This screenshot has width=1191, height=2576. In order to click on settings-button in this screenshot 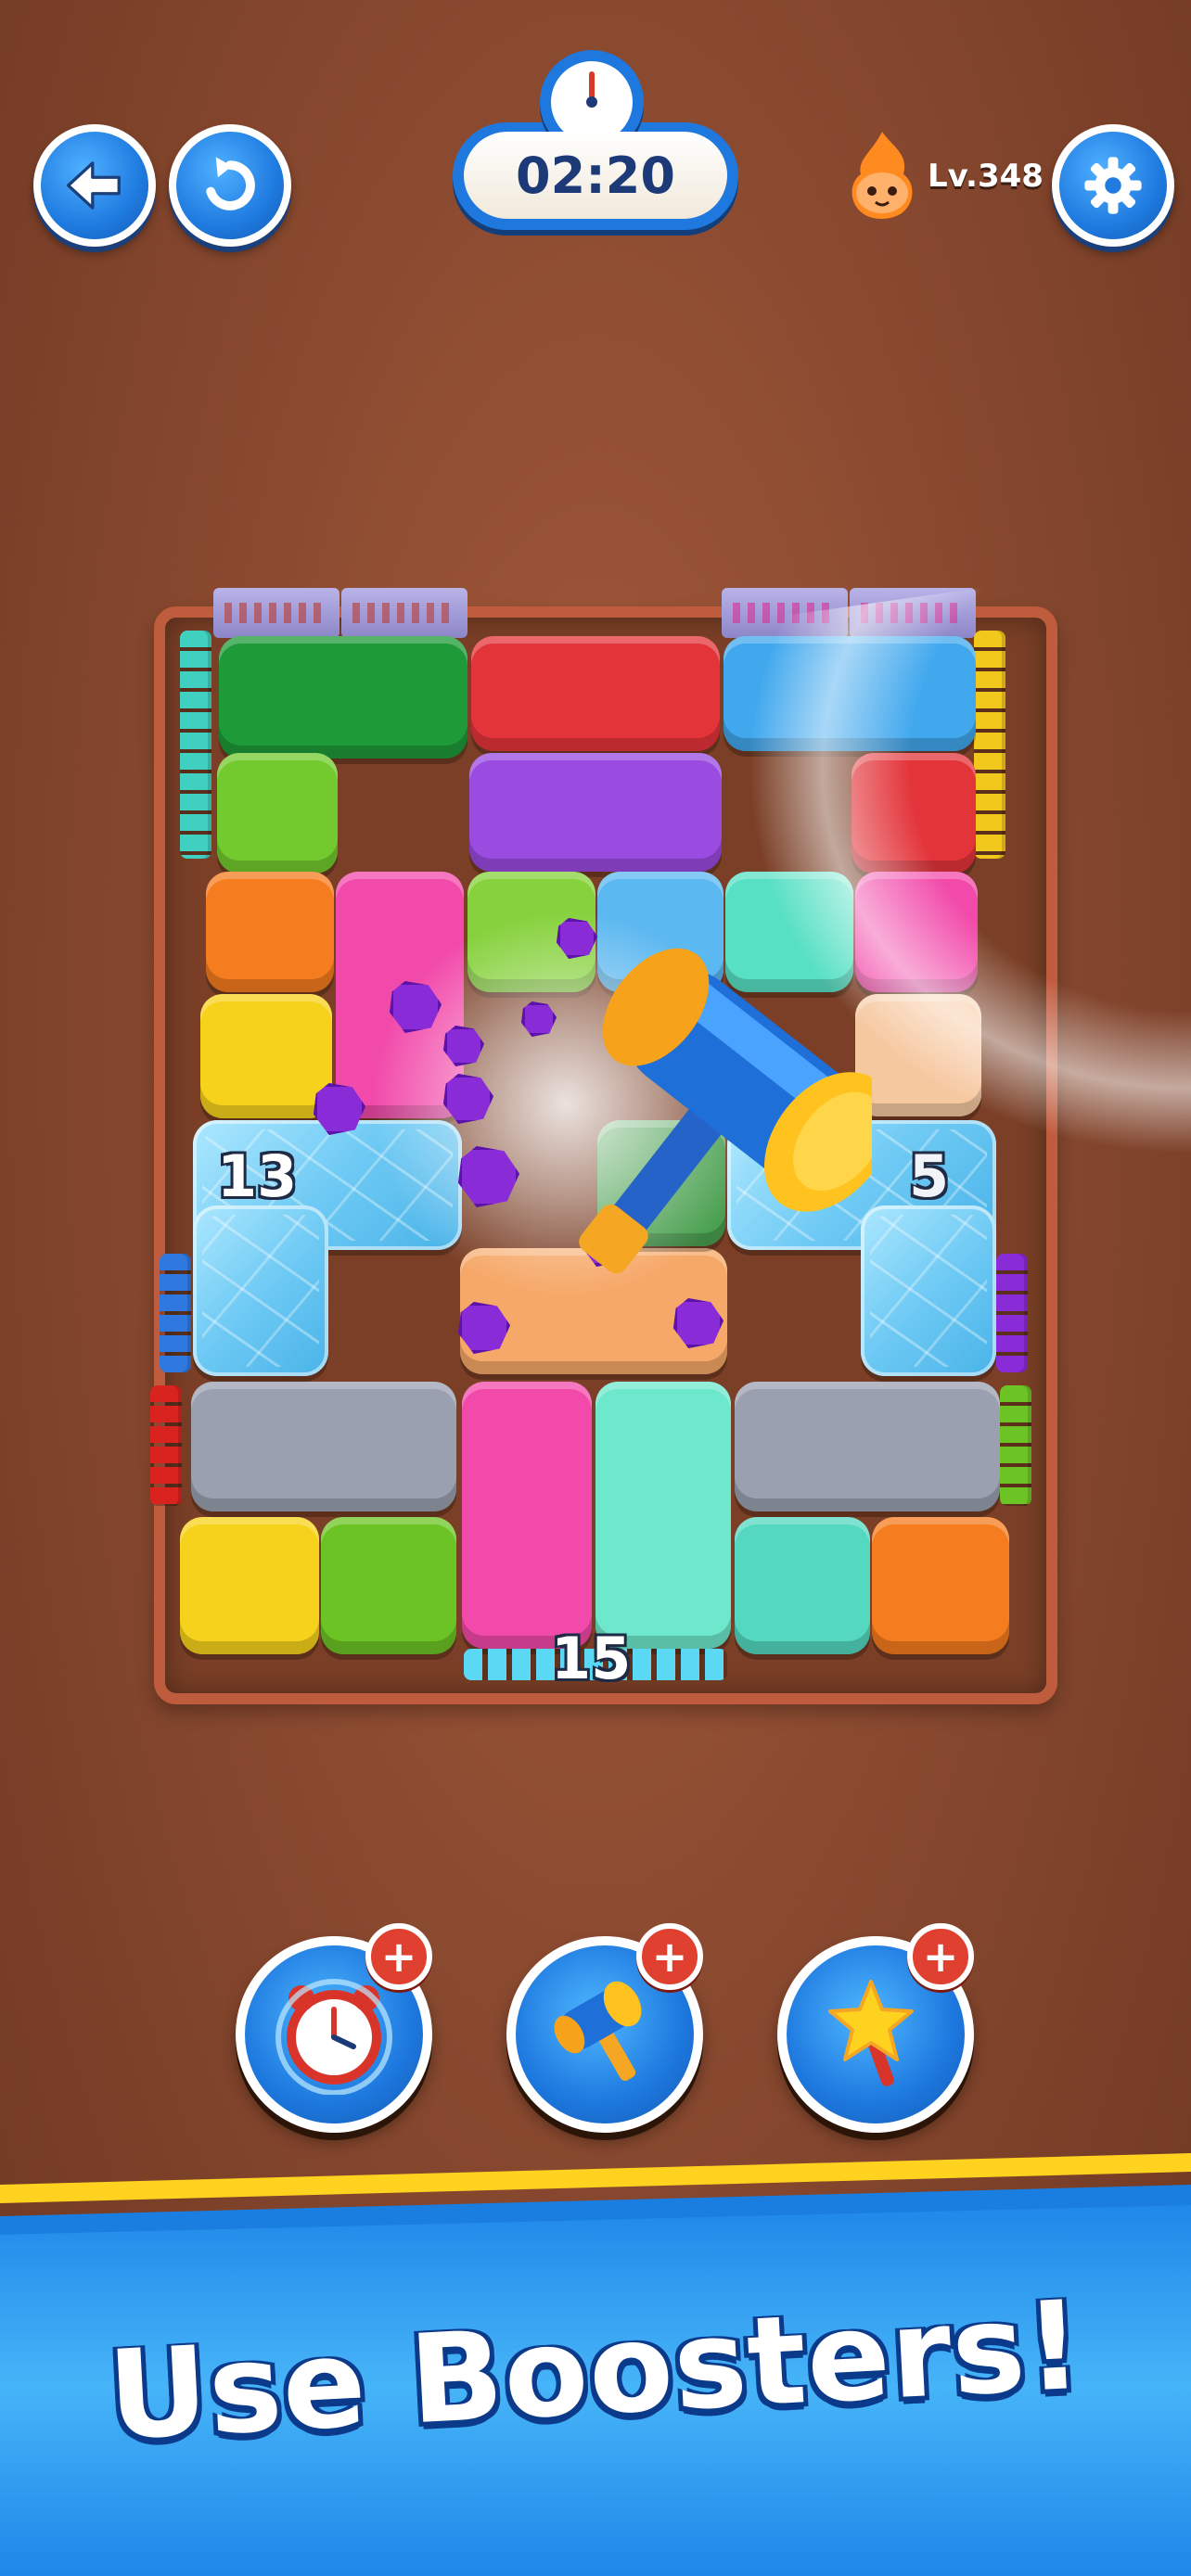, I will do `click(1113, 186)`.